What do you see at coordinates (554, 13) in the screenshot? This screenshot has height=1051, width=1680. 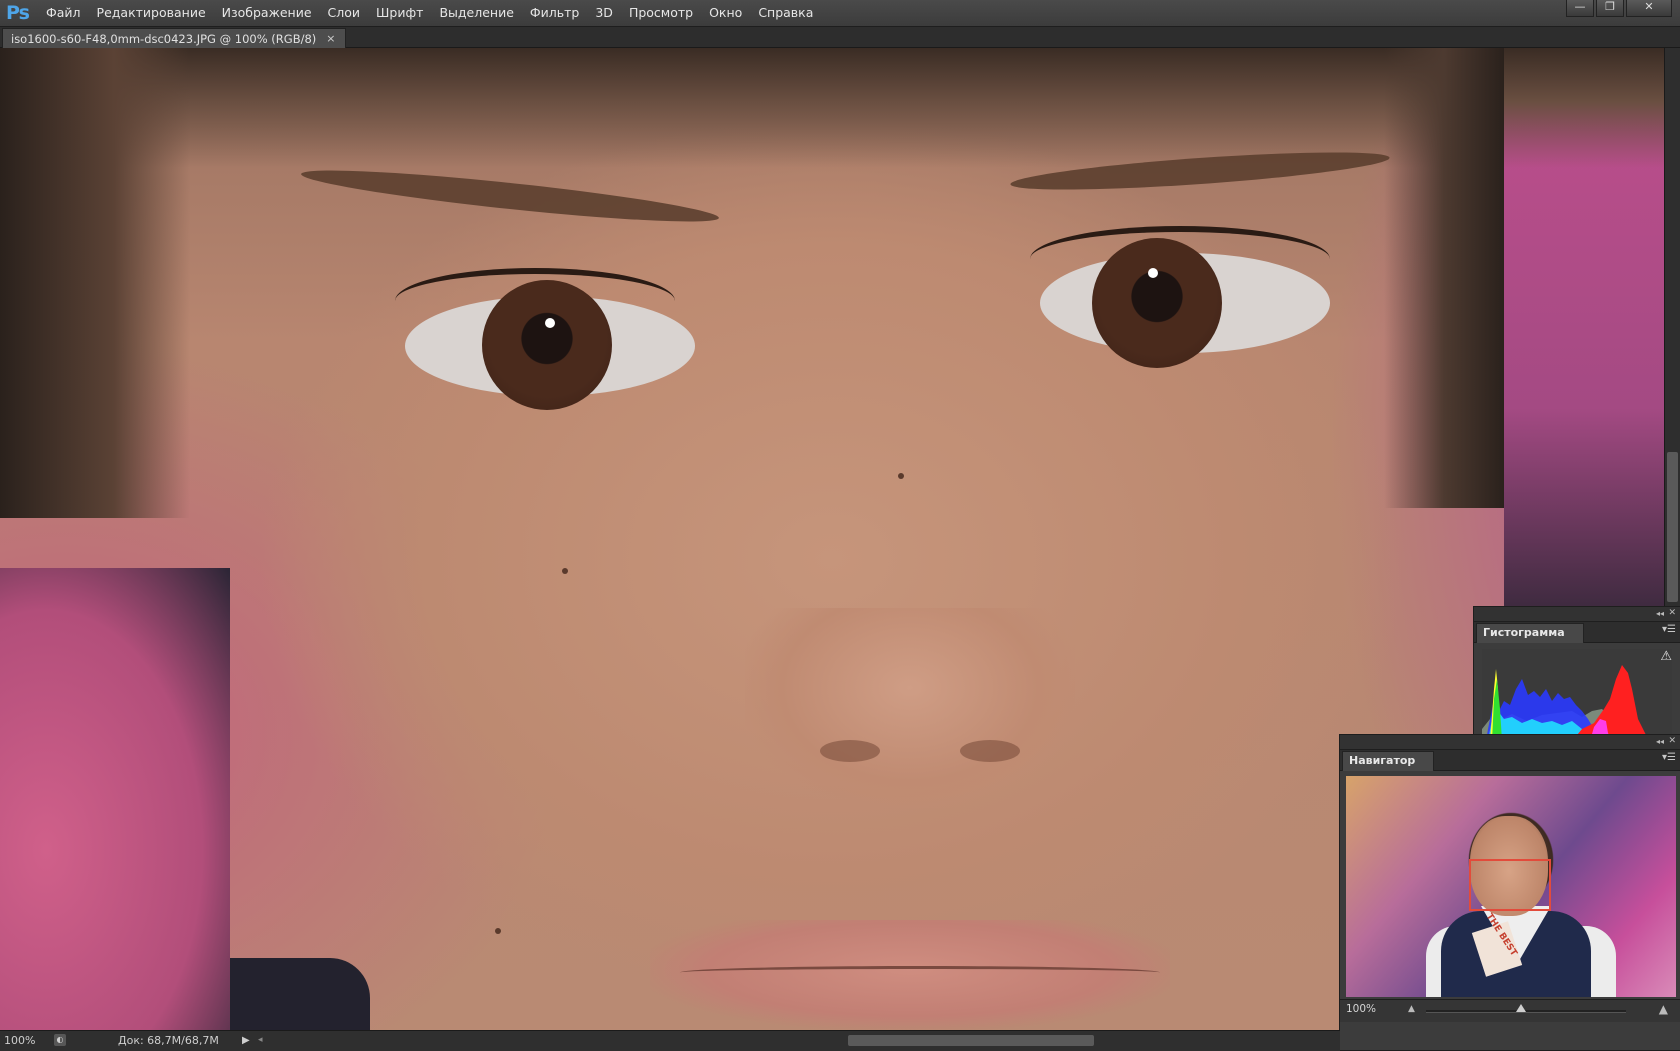 I see `menu-filter: Фильтр` at bounding box center [554, 13].